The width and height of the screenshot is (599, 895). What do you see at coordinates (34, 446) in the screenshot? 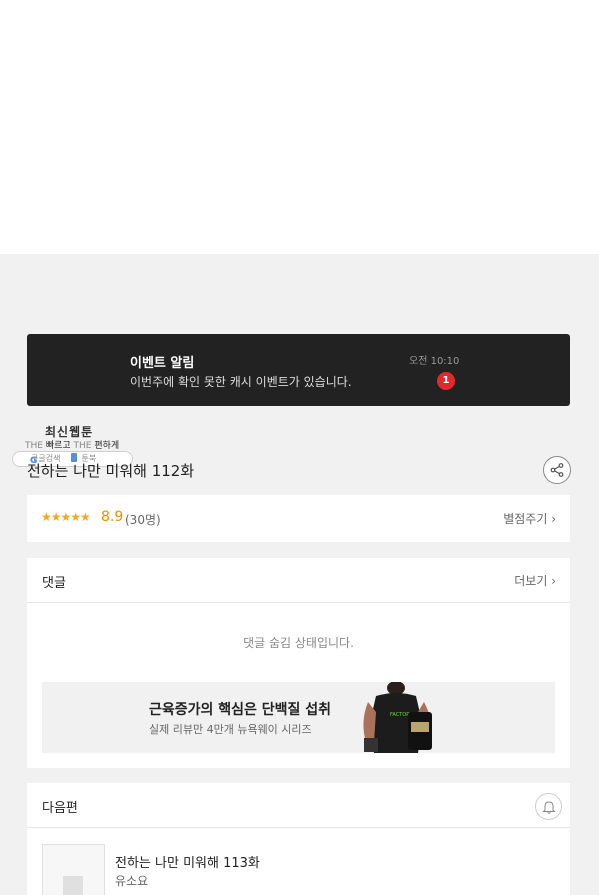
I see `logo-slogan-the: THE` at bounding box center [34, 446].